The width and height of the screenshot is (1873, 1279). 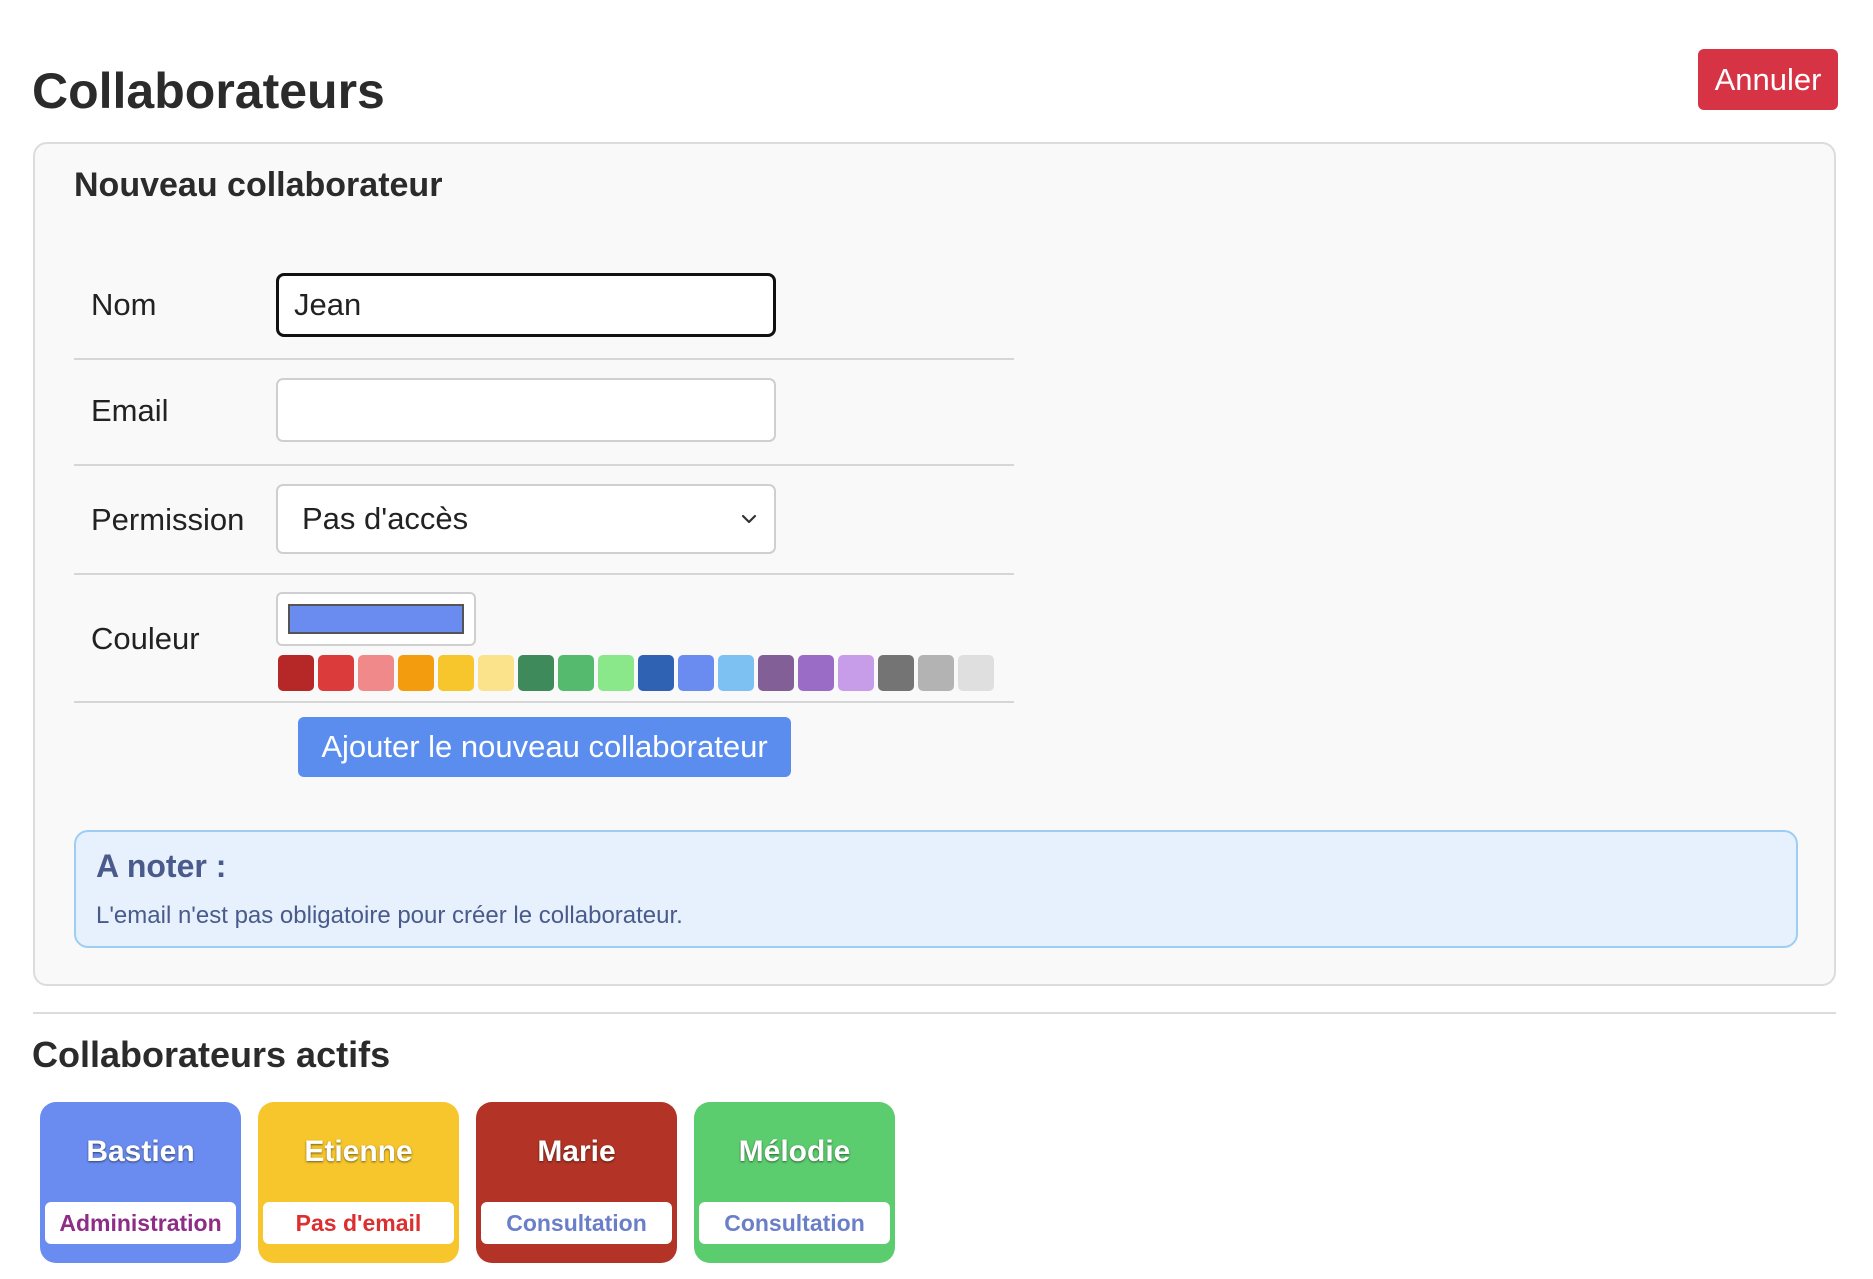 What do you see at coordinates (211, 1054) in the screenshot?
I see `active-collaborators-title: Collaborateurs actifs` at bounding box center [211, 1054].